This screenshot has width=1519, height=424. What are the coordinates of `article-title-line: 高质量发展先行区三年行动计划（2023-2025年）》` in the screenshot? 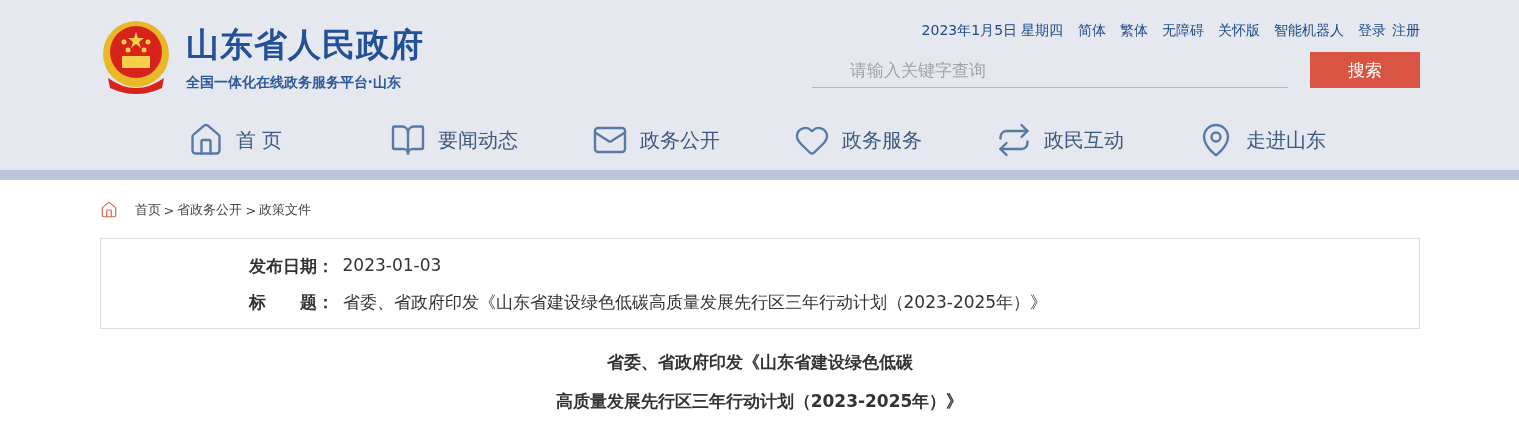 It's located at (759, 401).